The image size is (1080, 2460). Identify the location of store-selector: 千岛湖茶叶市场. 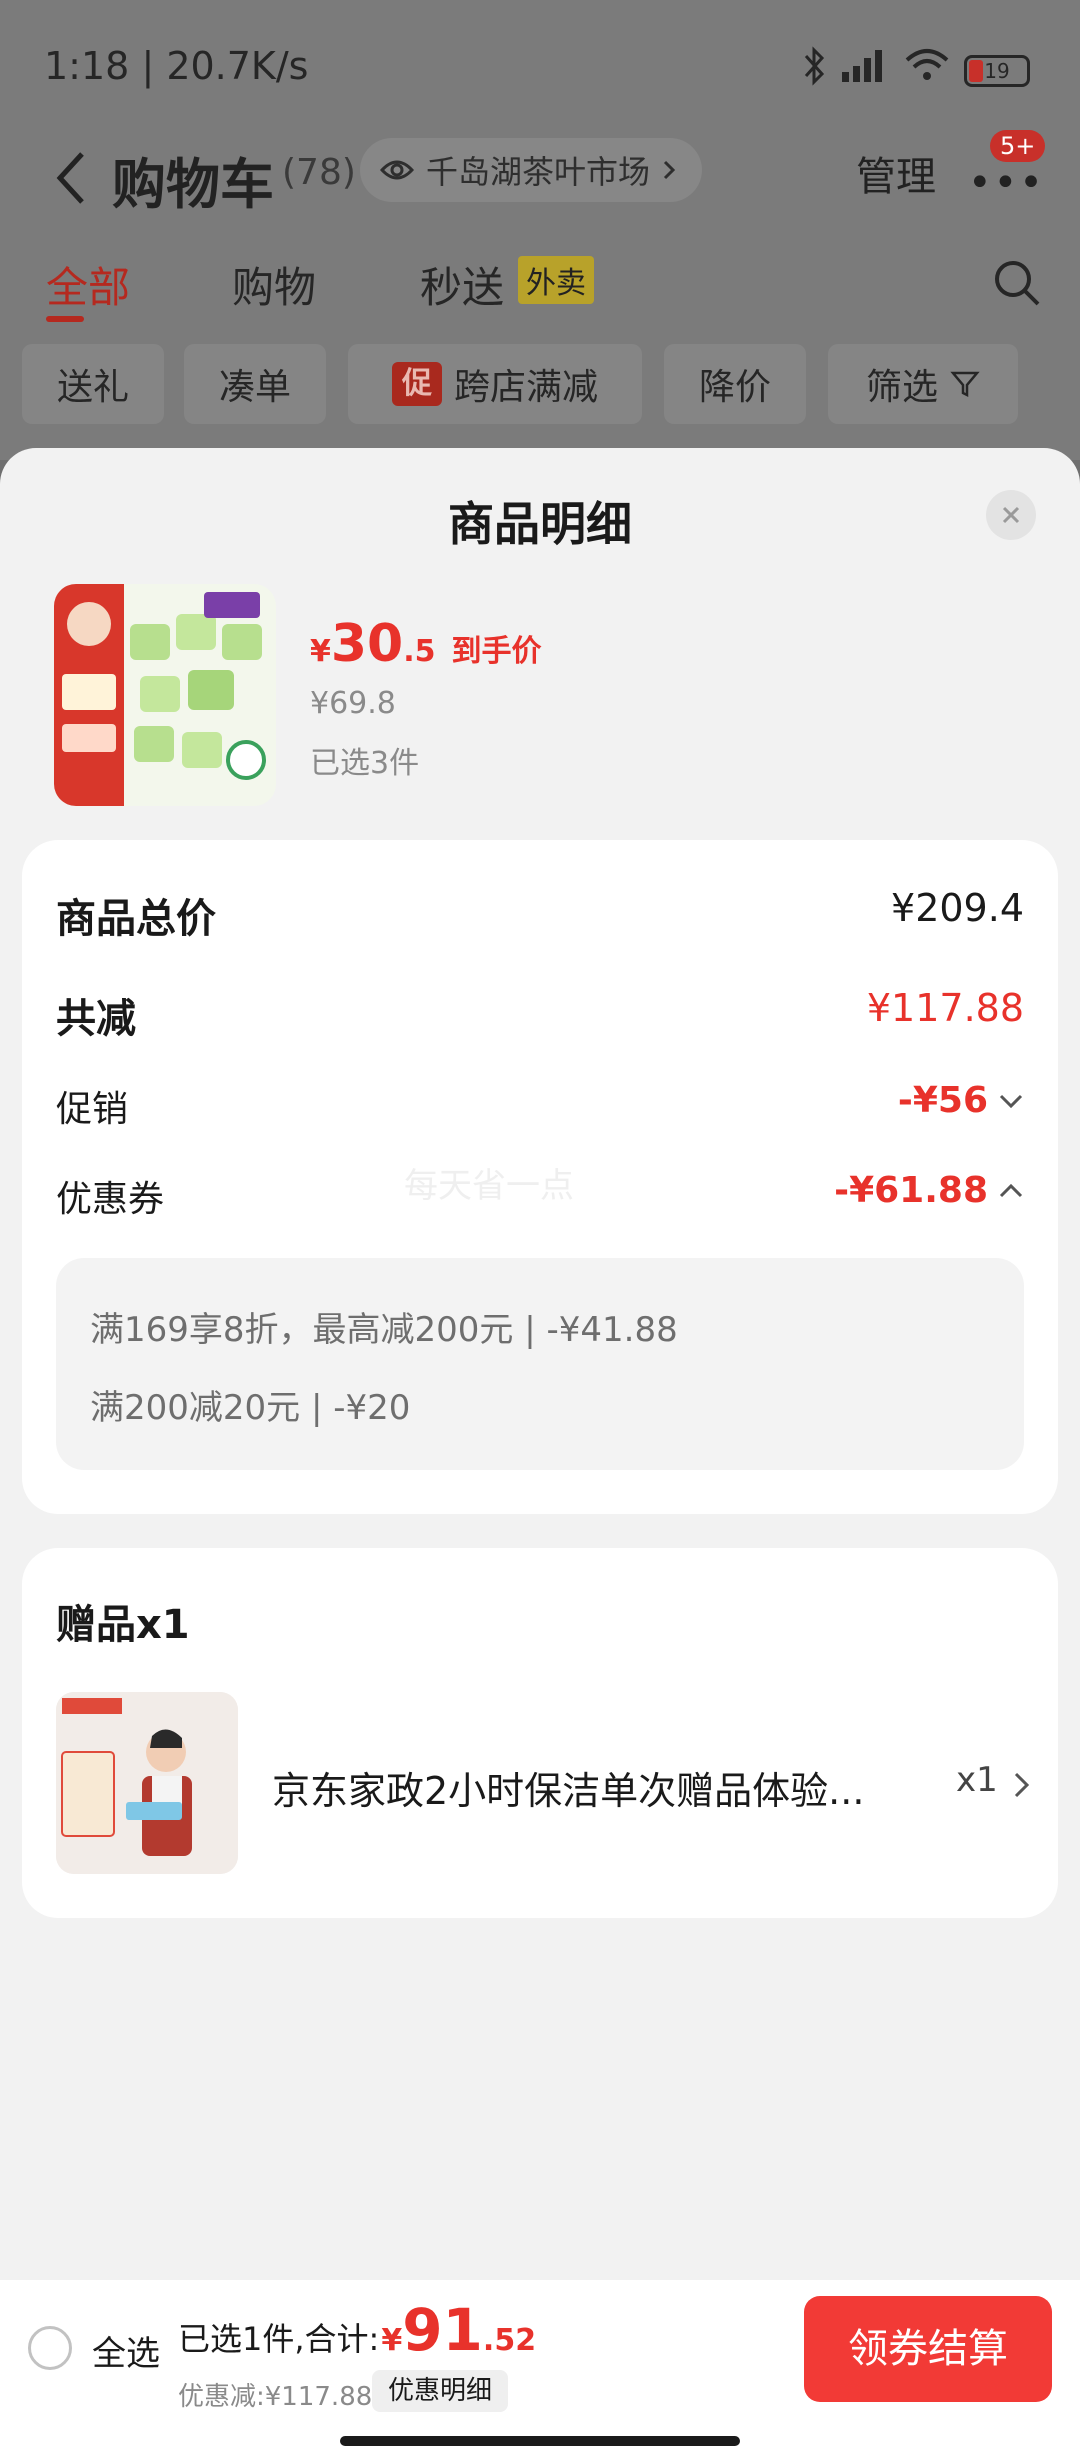
(531, 170).